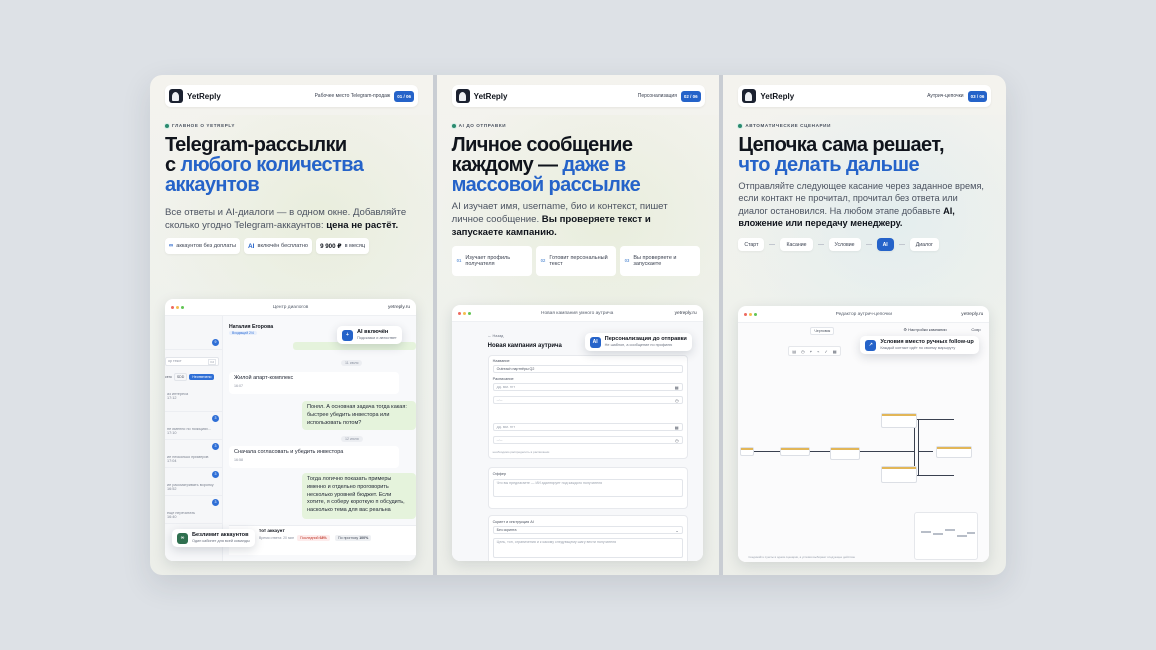 The image size is (1156, 650). Describe the element at coordinates (506, 387) in the screenshot. I see `date-placeholder: дд. мм. гггг` at that location.